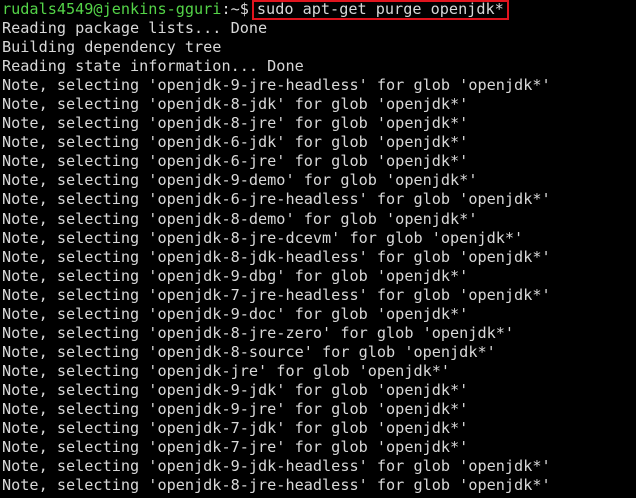 The height and width of the screenshot is (498, 636). What do you see at coordinates (239, 9) in the screenshot?
I see `prompt-path: ~$` at bounding box center [239, 9].